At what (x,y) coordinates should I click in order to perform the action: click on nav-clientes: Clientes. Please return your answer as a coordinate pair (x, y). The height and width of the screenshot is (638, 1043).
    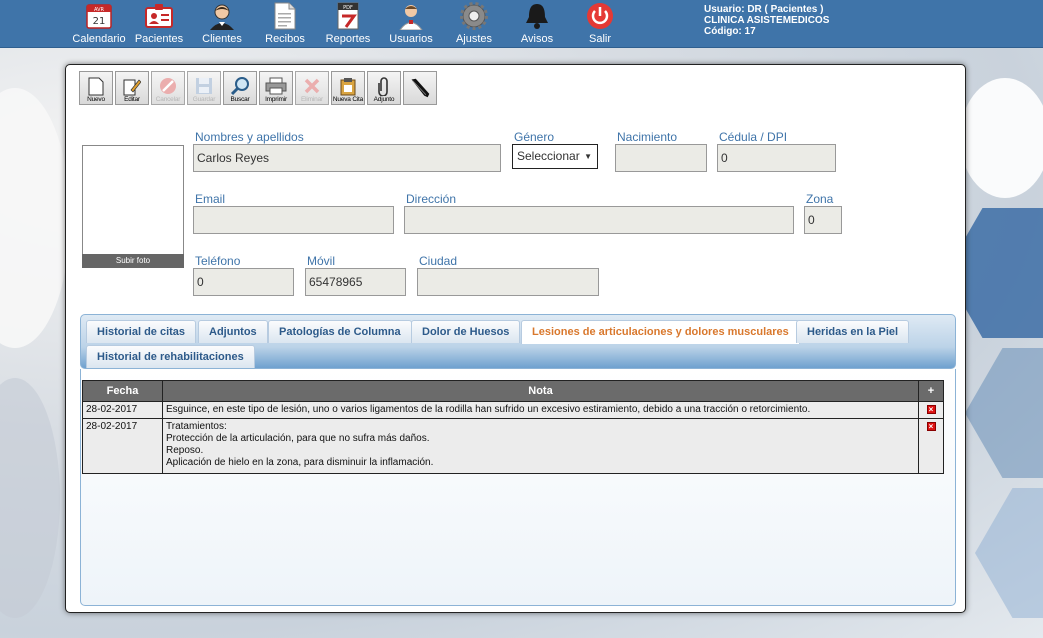
    Looking at the image, I should click on (222, 23).